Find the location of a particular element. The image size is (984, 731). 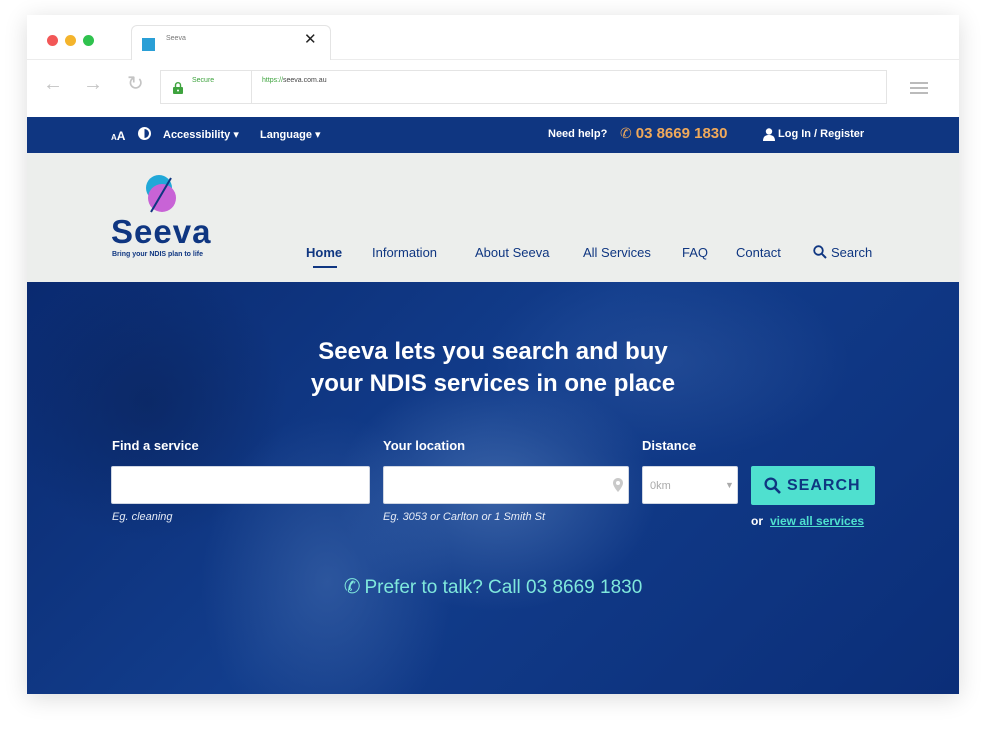

location-input is located at coordinates (506, 485).